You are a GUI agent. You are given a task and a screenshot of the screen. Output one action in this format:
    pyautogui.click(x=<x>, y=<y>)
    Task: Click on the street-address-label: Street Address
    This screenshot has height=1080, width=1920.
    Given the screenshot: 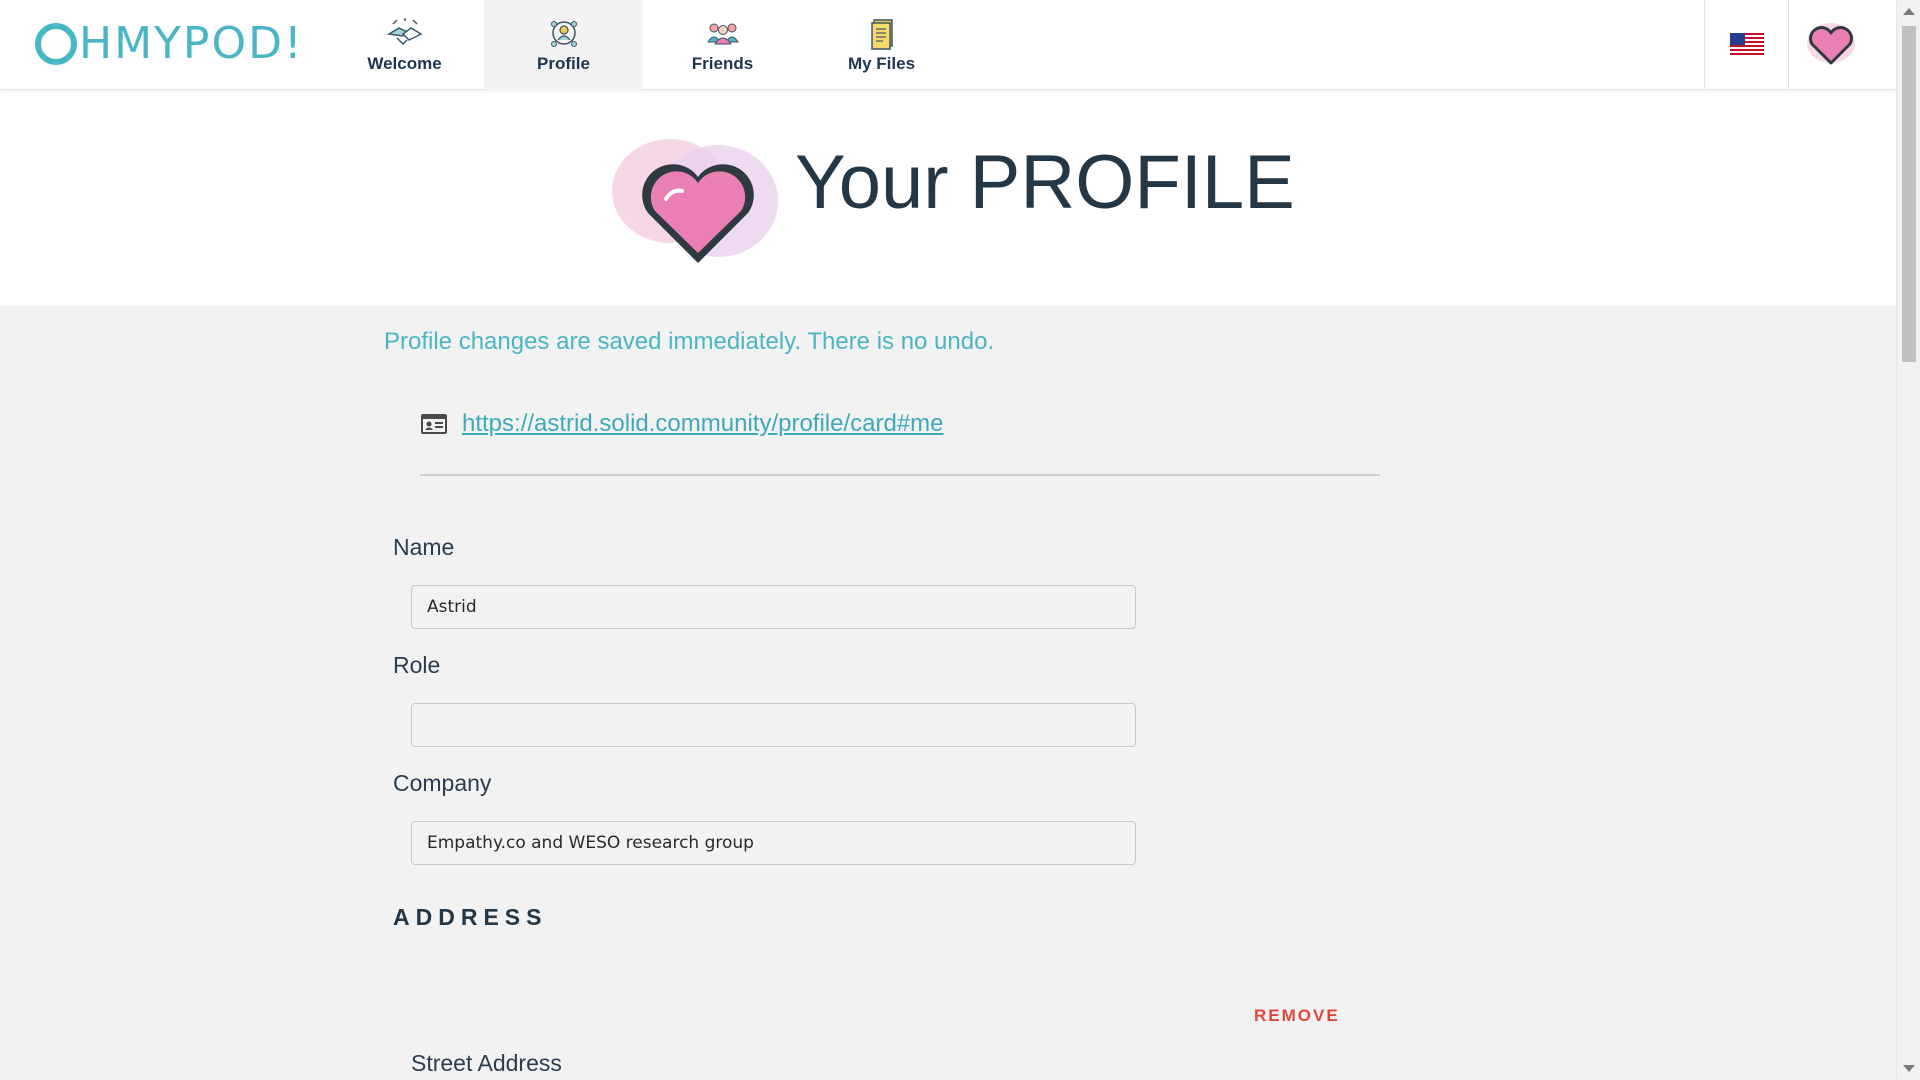 What is the action you would take?
    pyautogui.click(x=486, y=1063)
    